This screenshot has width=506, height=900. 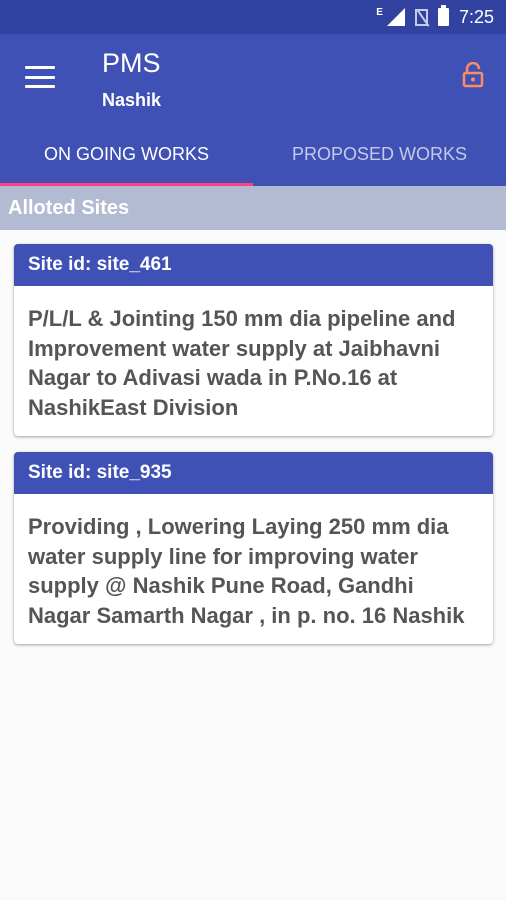 I want to click on network-type-indicator: E, so click(x=379, y=12).